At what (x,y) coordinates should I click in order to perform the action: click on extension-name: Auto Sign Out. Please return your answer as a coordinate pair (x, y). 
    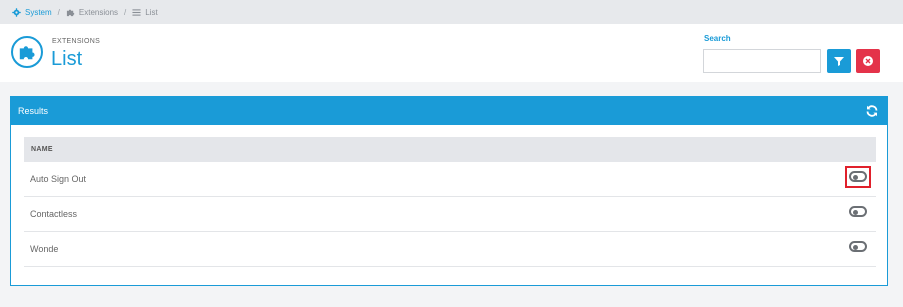
    Looking at the image, I should click on (58, 179).